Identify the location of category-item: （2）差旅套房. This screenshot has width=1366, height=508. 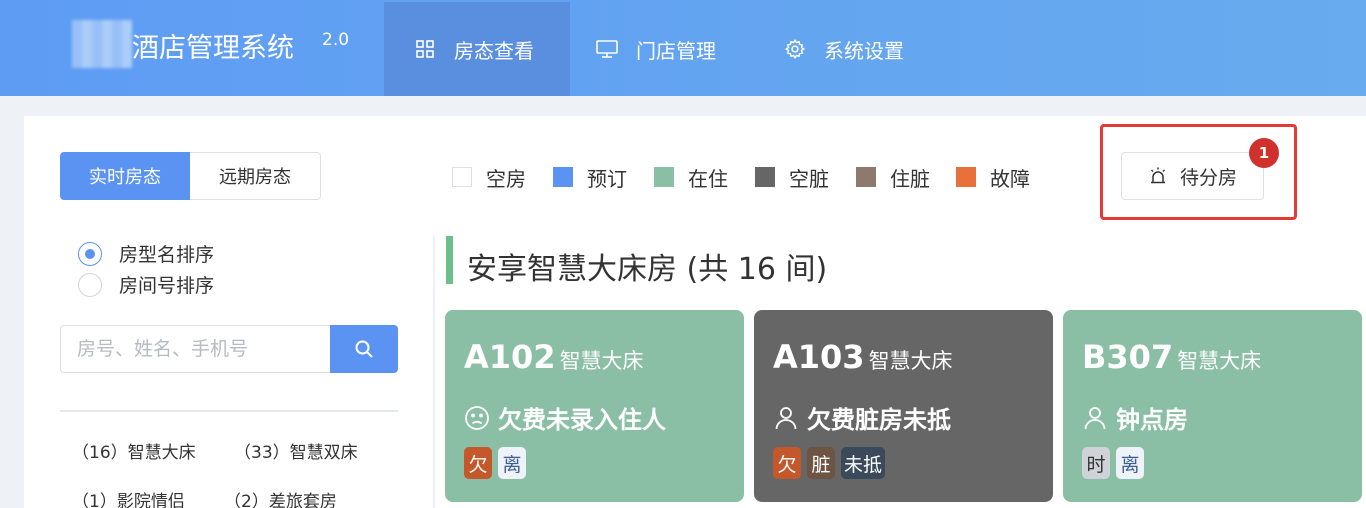
(280, 497).